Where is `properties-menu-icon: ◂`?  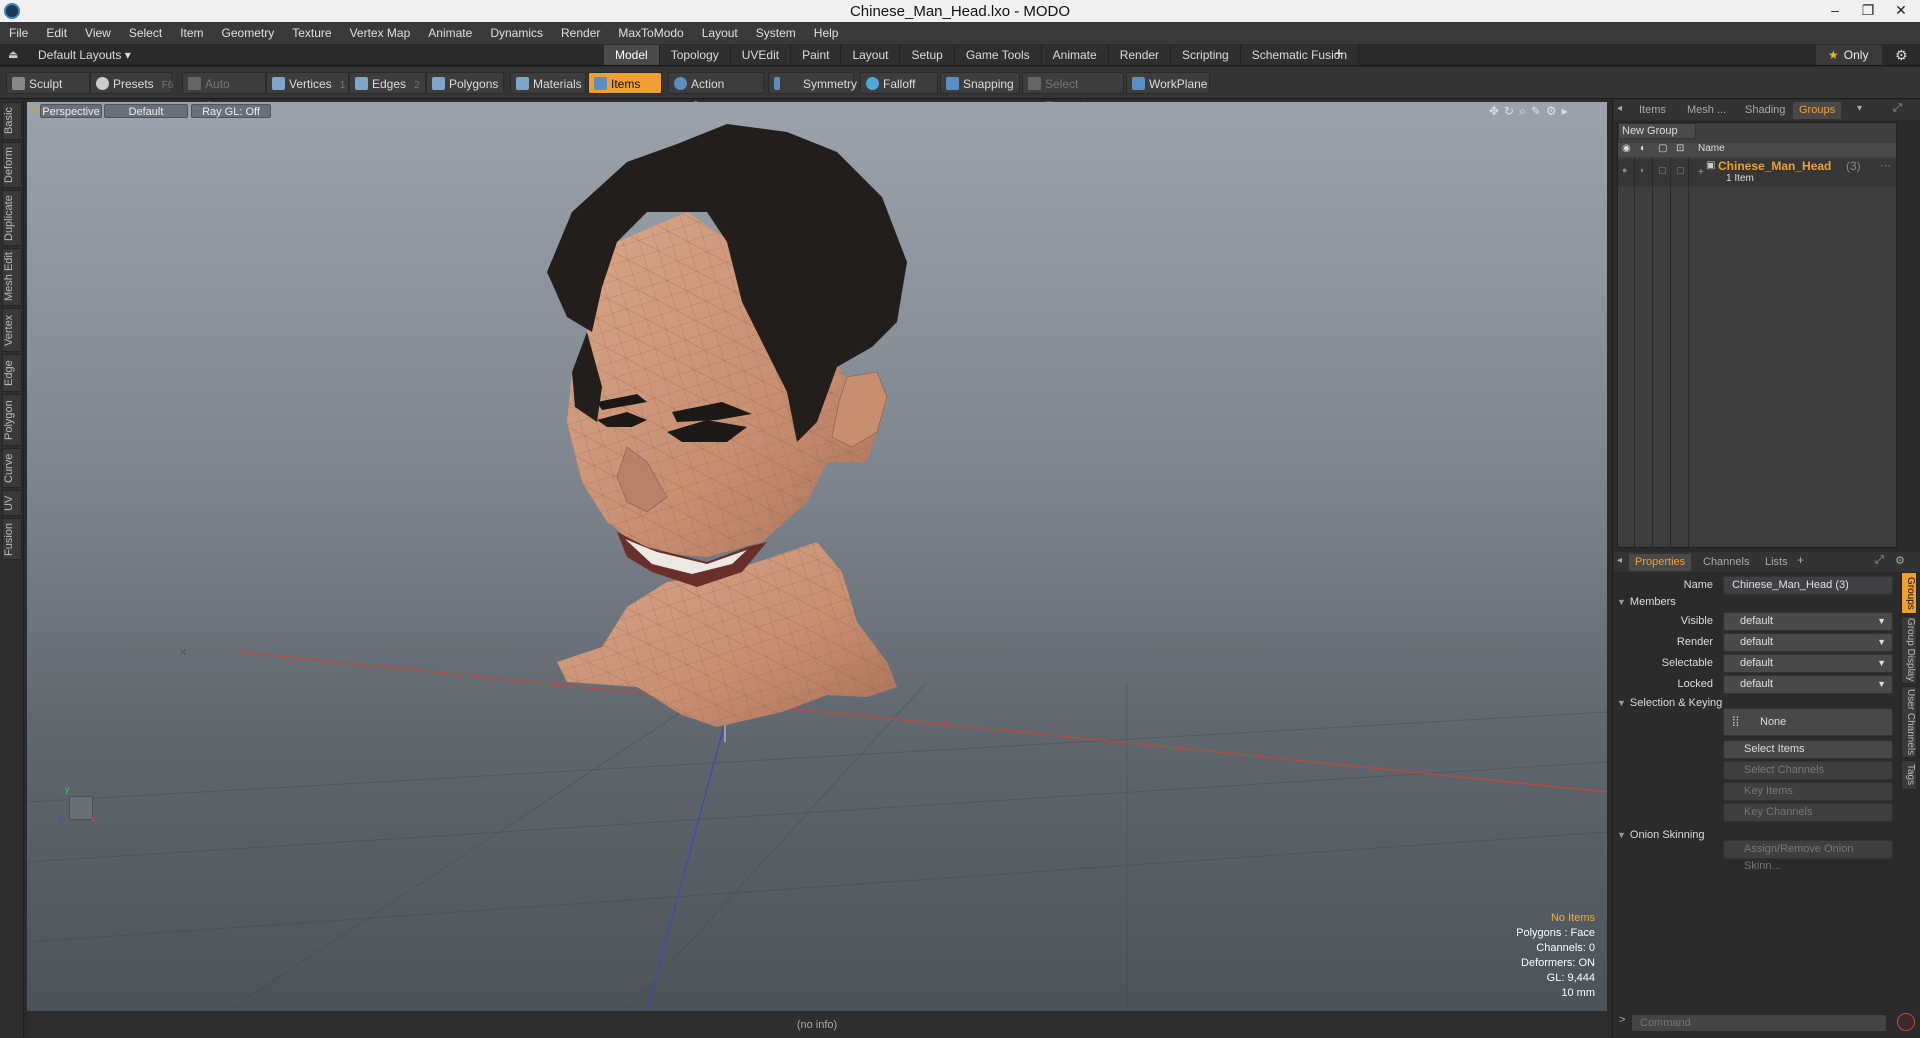
properties-menu-icon: ◂ is located at coordinates (1619, 560).